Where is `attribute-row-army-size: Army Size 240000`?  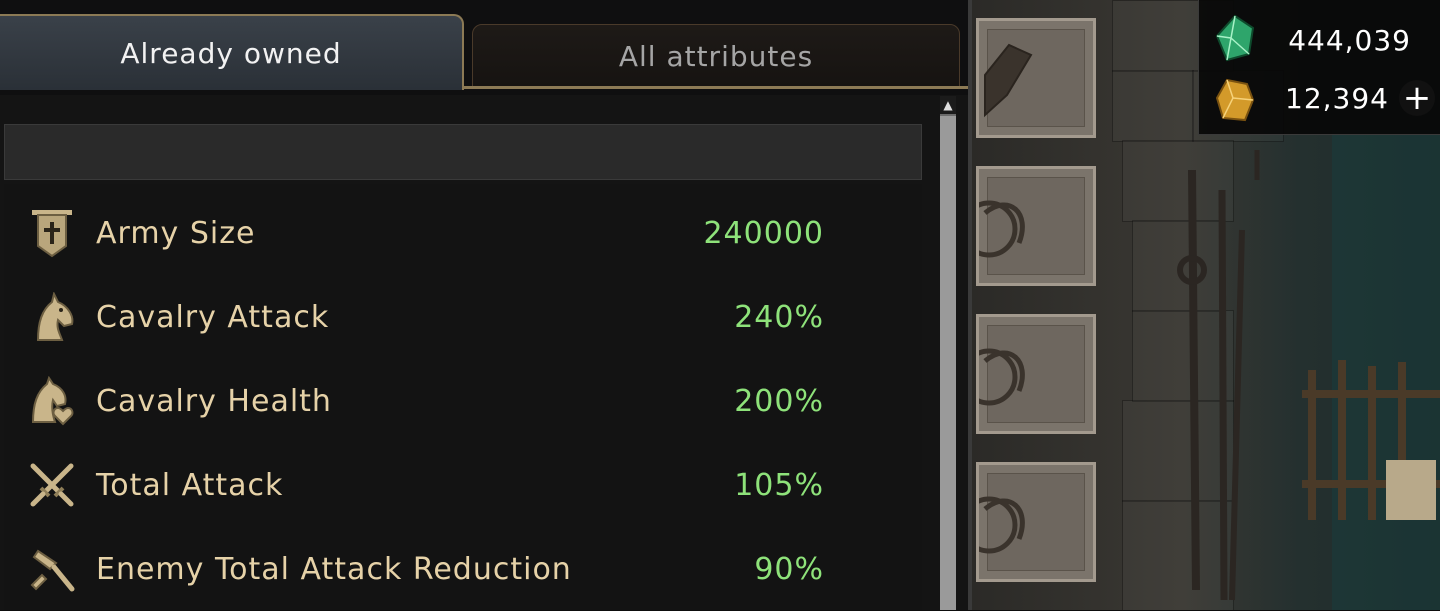 attribute-row-army-size: Army Size 240000 is located at coordinates (463, 233).